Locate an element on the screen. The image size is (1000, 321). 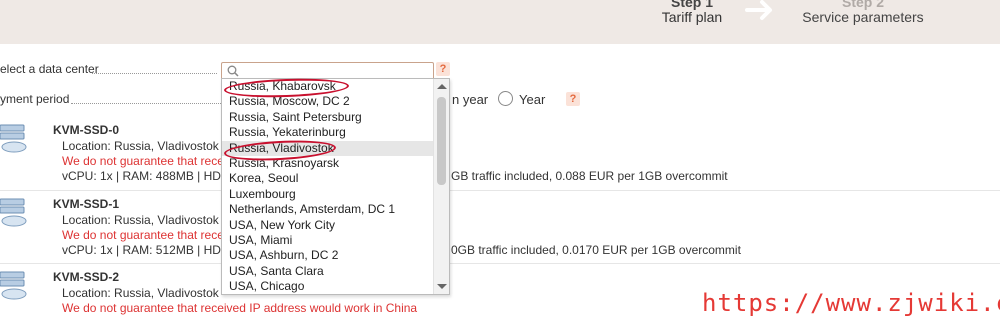
period-help-icon: ? is located at coordinates (573, 99).